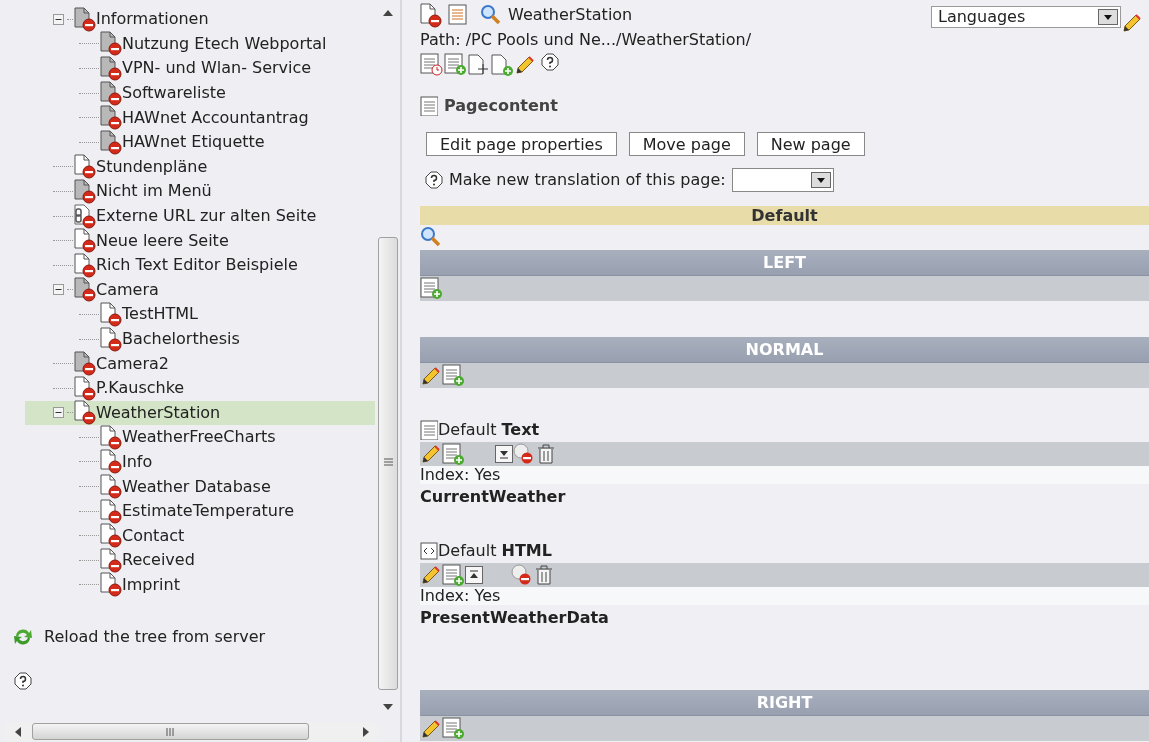  Describe the element at coordinates (200, 142) in the screenshot. I see `tree-item: HAWnet Etiquette` at that location.